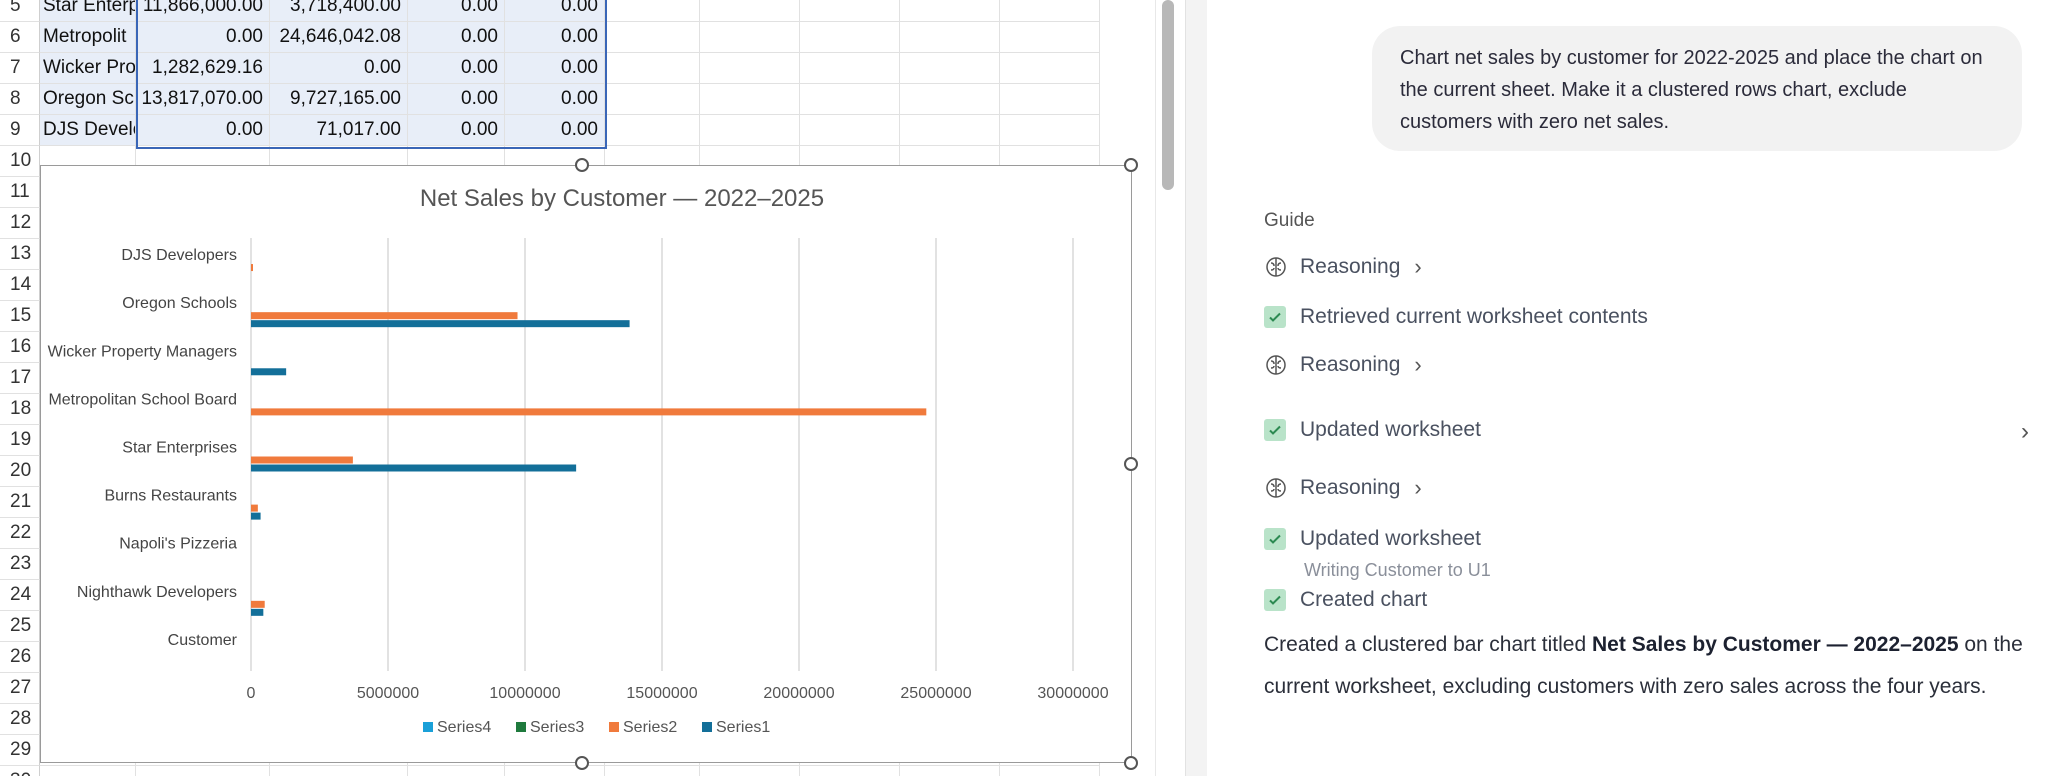 The width and height of the screenshot is (2045, 776). I want to click on chart-resize-handle-top-right, so click(1131, 165).